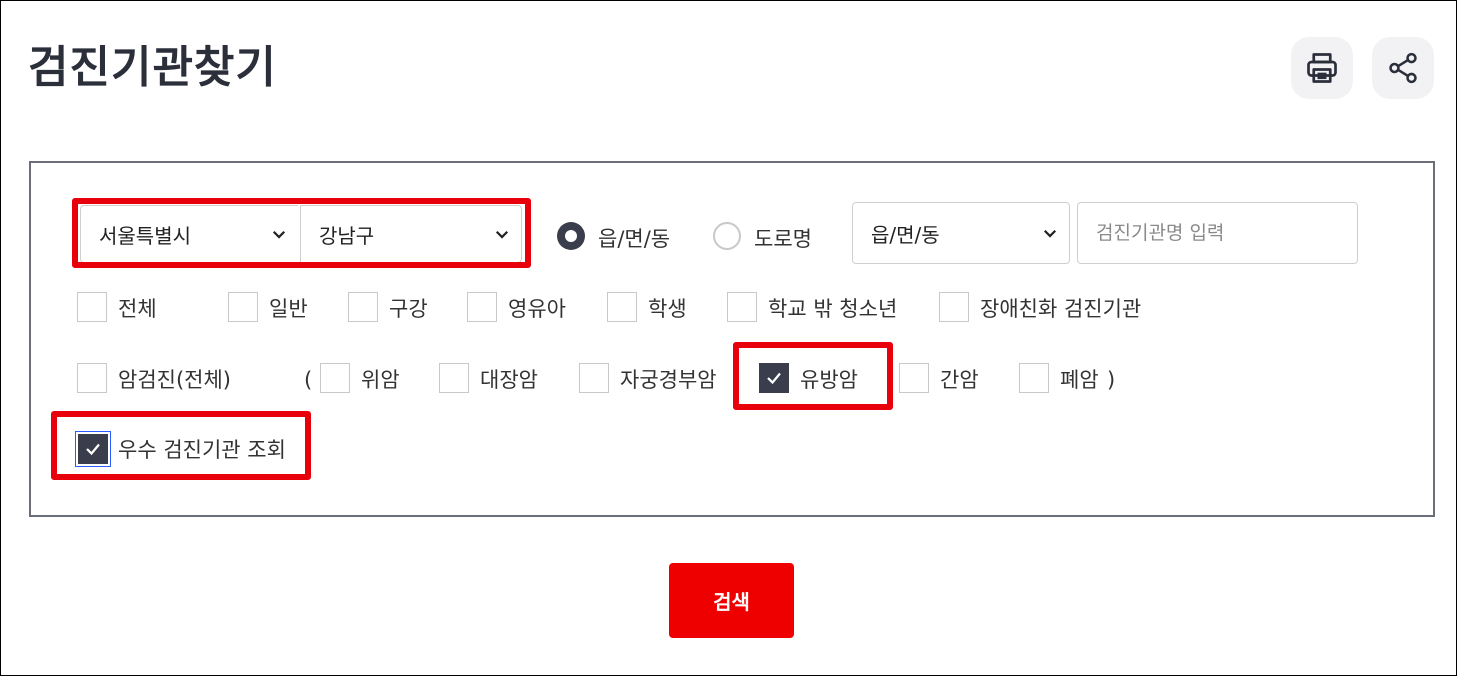 This screenshot has width=1457, height=676. What do you see at coordinates (363, 307) in the screenshot?
I see `checkbox-oral` at bounding box center [363, 307].